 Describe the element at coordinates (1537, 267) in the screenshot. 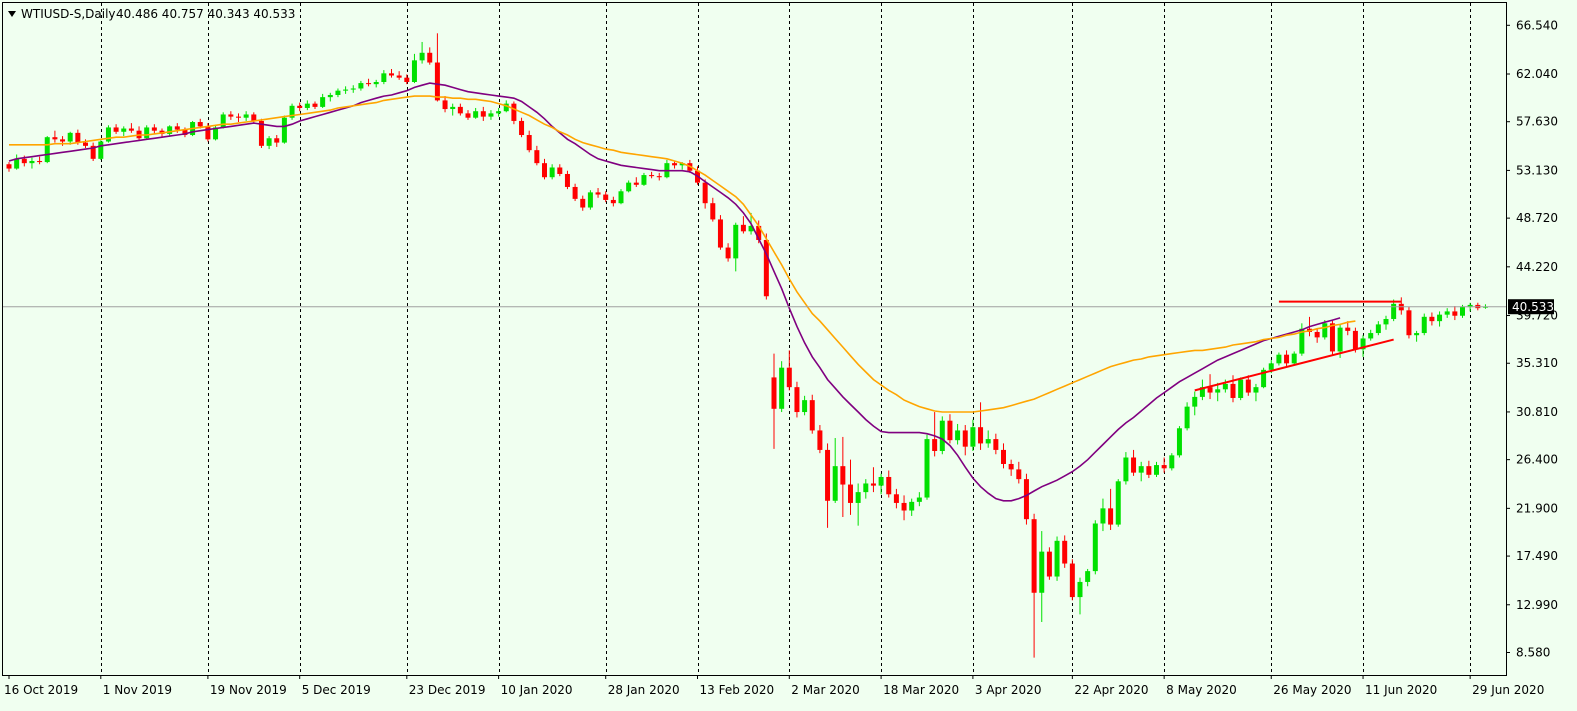

I see `price-tick-label: 44.220` at that location.